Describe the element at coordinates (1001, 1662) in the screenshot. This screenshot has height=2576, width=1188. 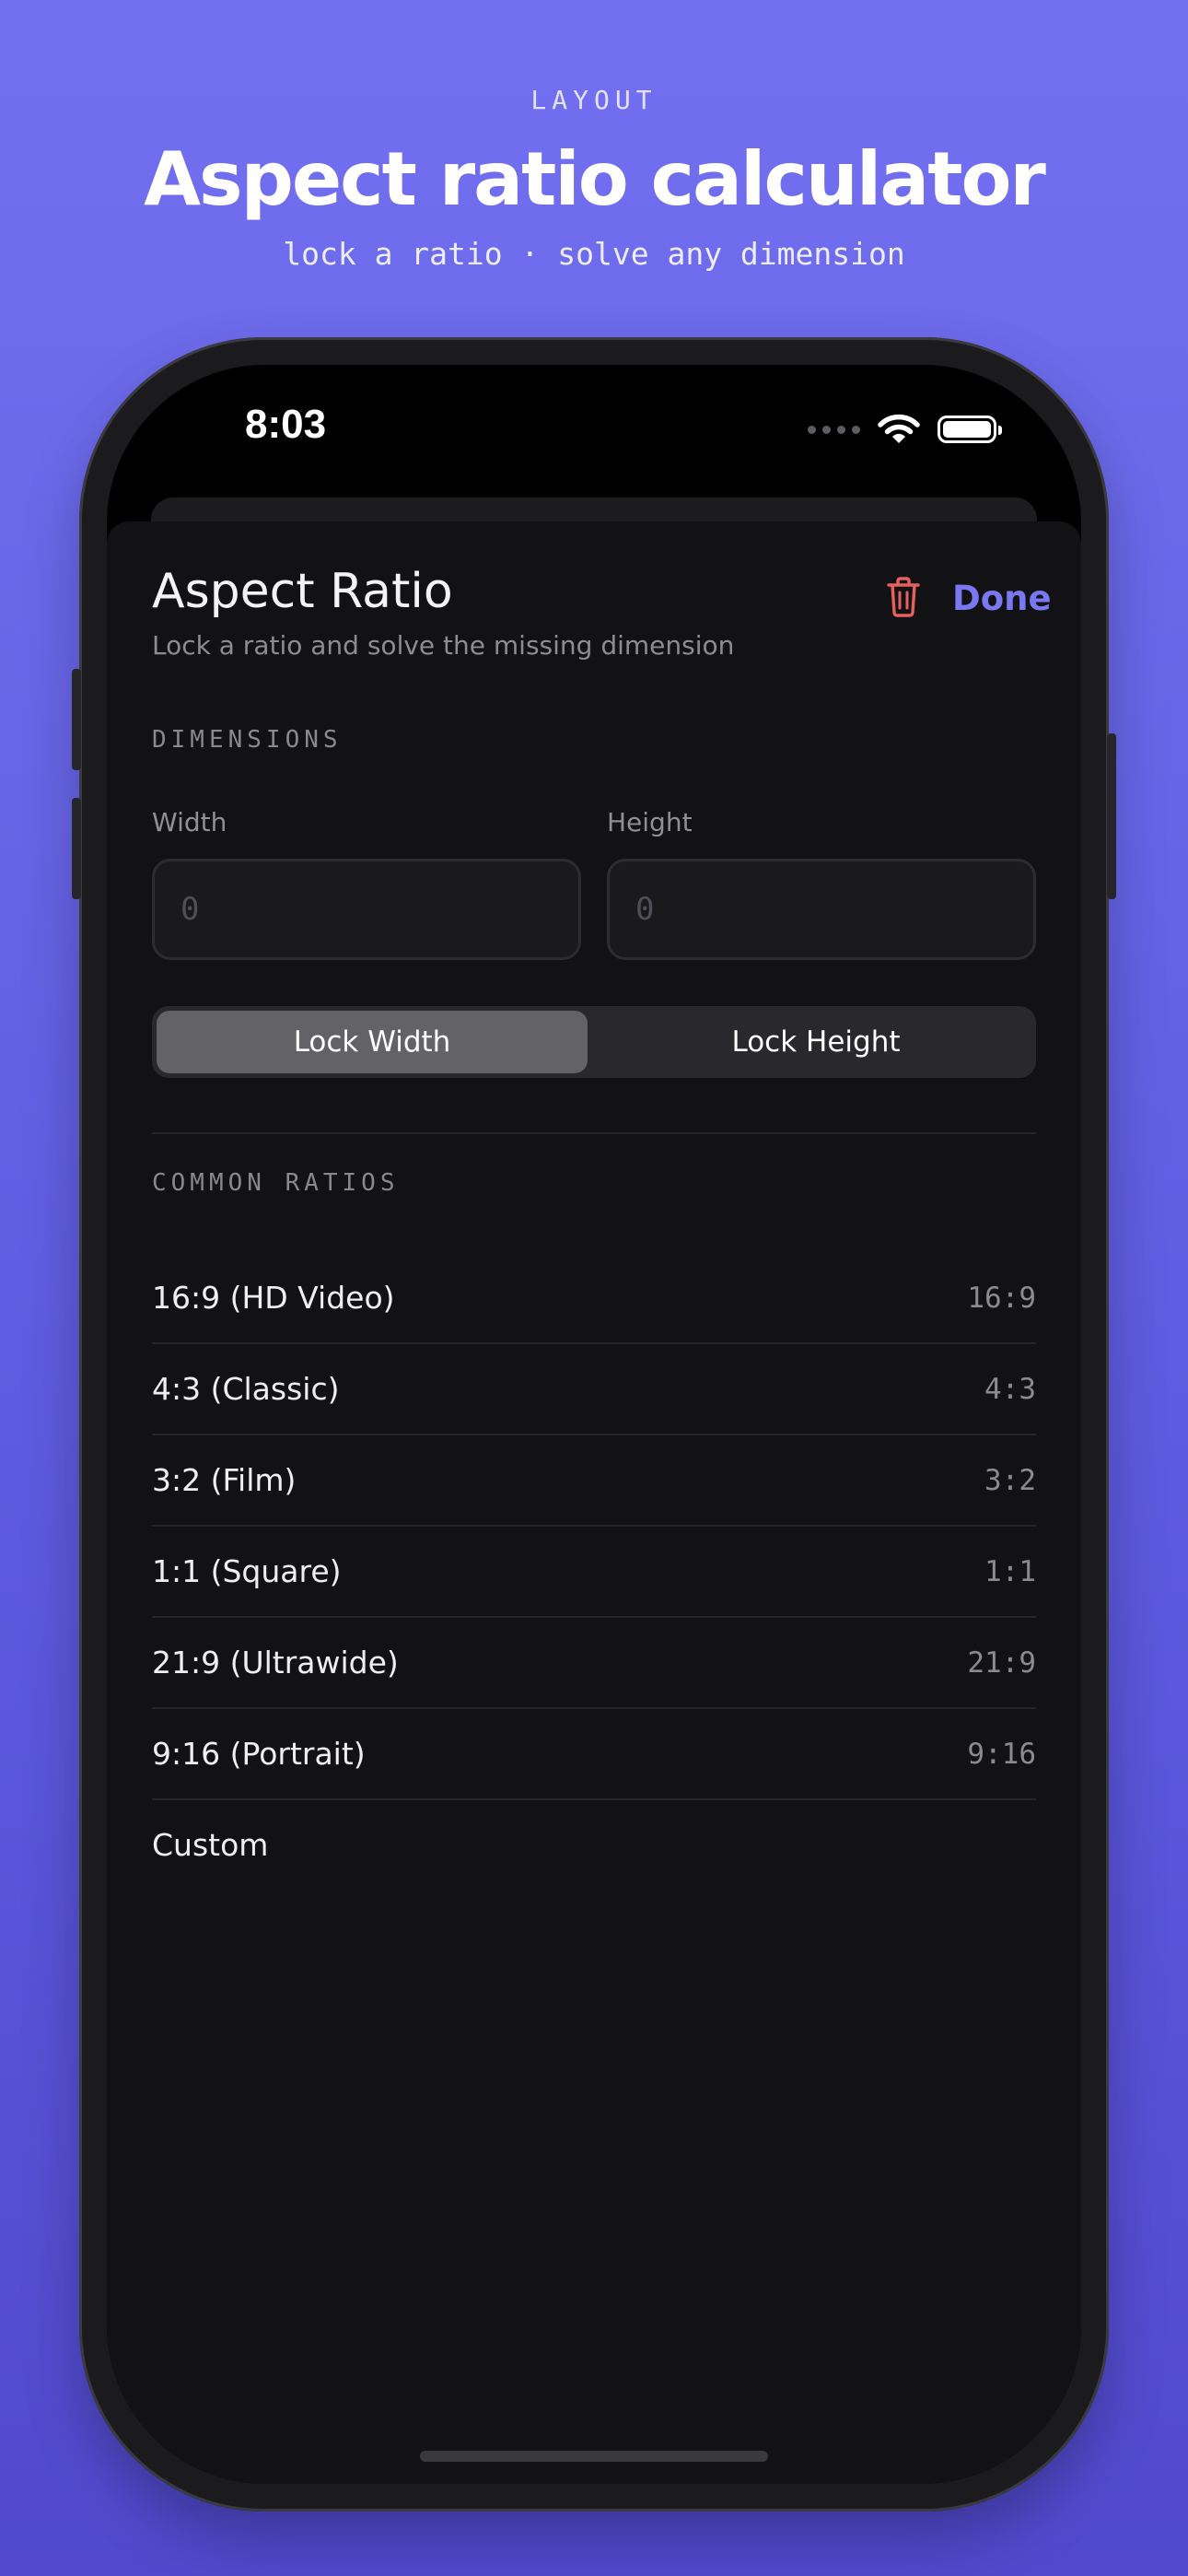
I see `ratio-value: 21:9` at that location.